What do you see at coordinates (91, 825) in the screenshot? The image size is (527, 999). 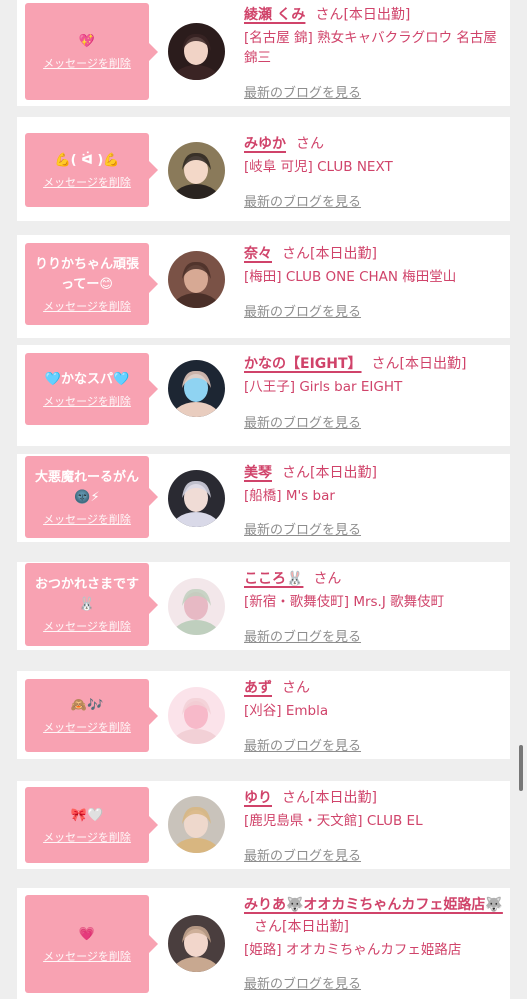 I see `message-bubble: 🎀🤍 メッセージを削除` at bounding box center [91, 825].